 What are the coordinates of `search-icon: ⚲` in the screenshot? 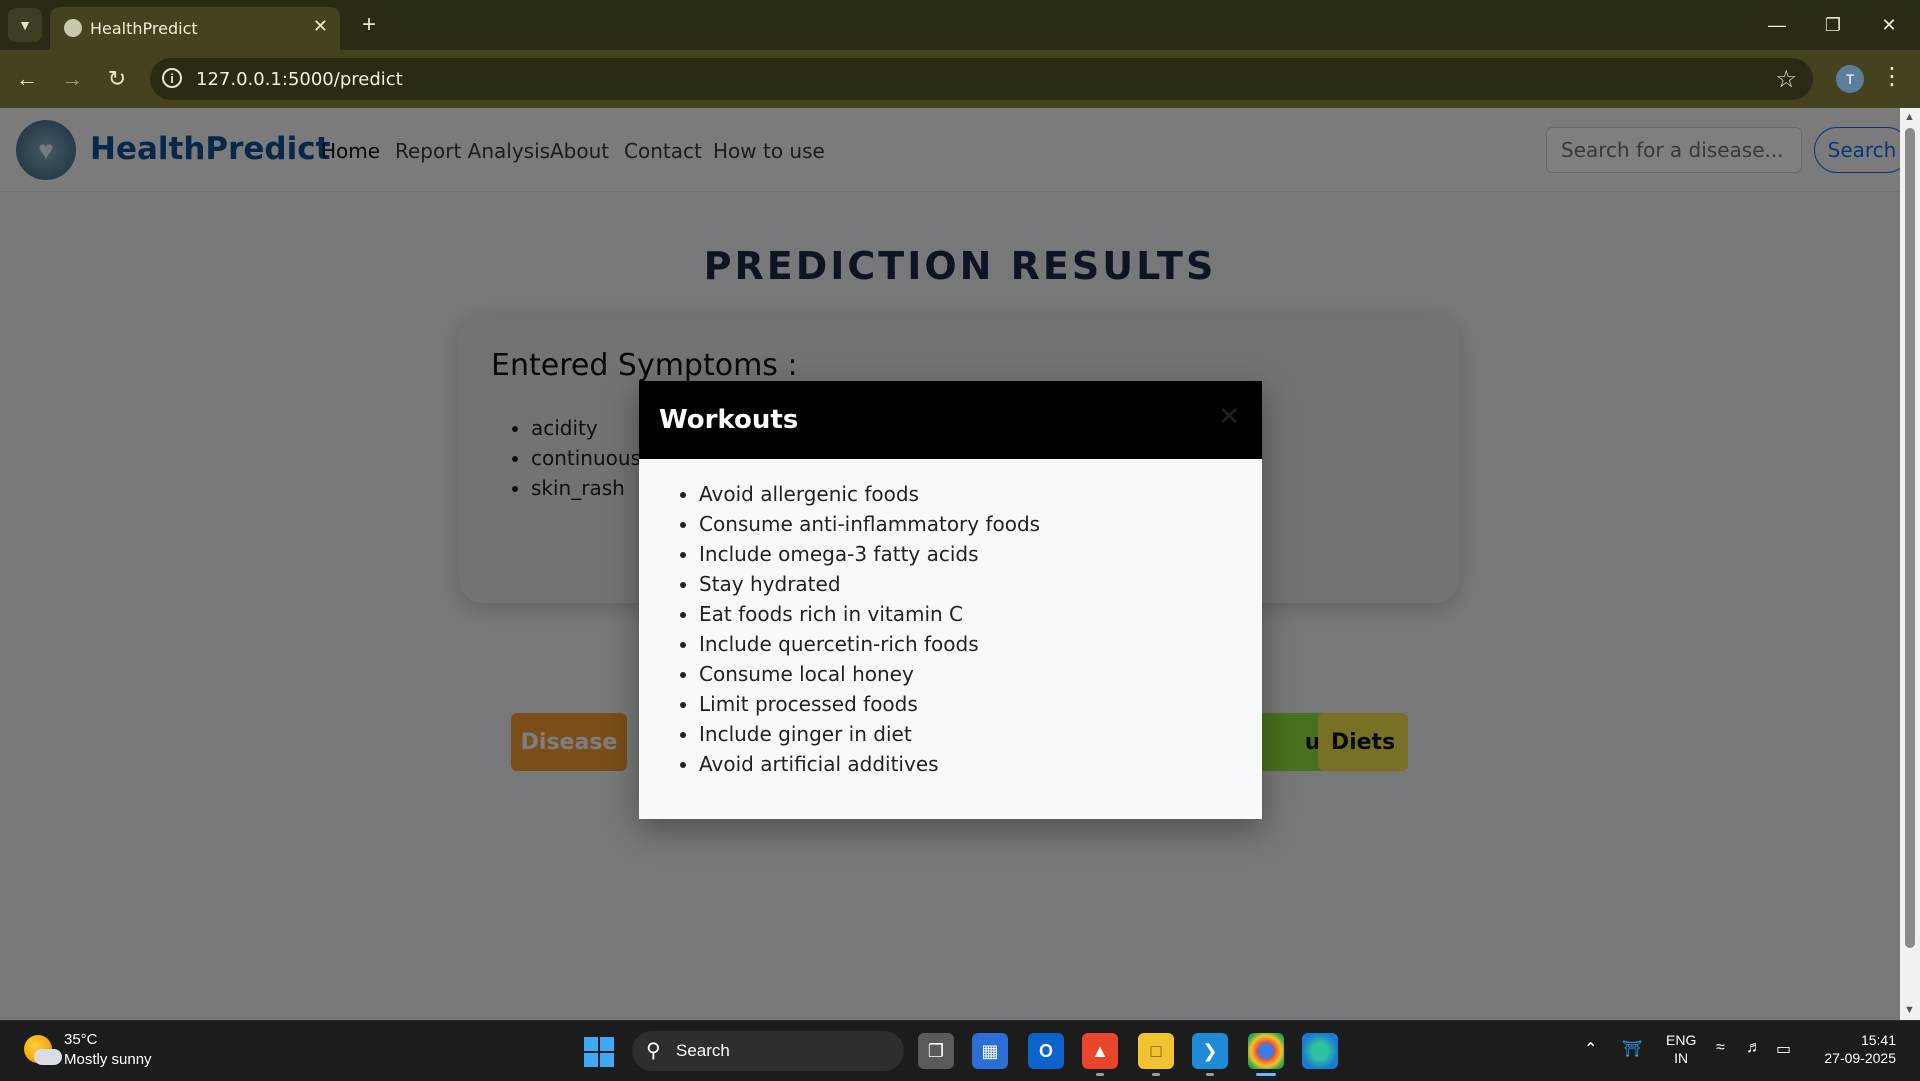 It's located at (653, 1051).